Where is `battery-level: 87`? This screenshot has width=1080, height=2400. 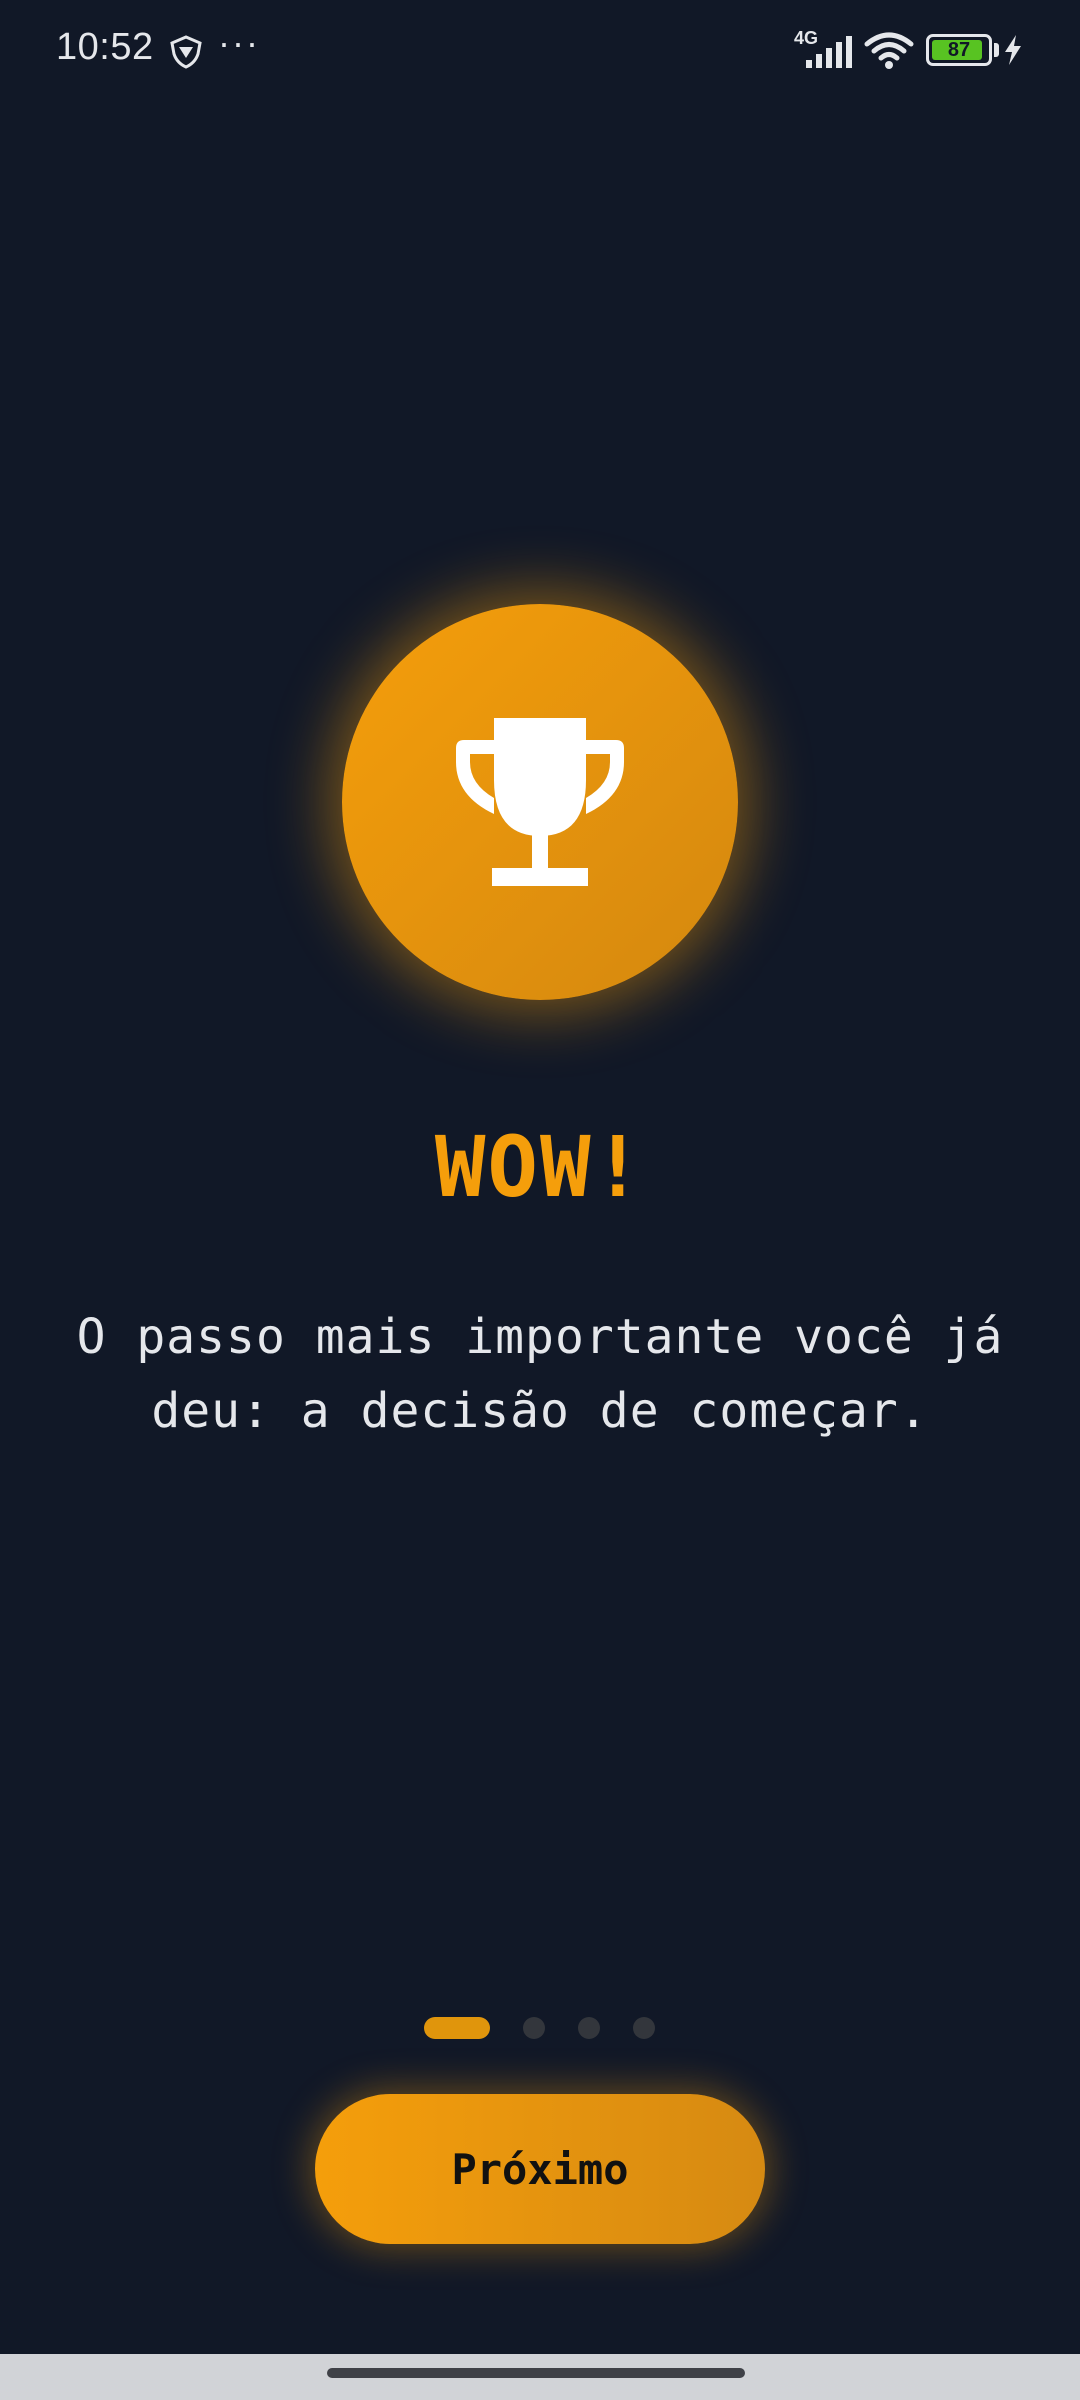
battery-level: 87 is located at coordinates (959, 50).